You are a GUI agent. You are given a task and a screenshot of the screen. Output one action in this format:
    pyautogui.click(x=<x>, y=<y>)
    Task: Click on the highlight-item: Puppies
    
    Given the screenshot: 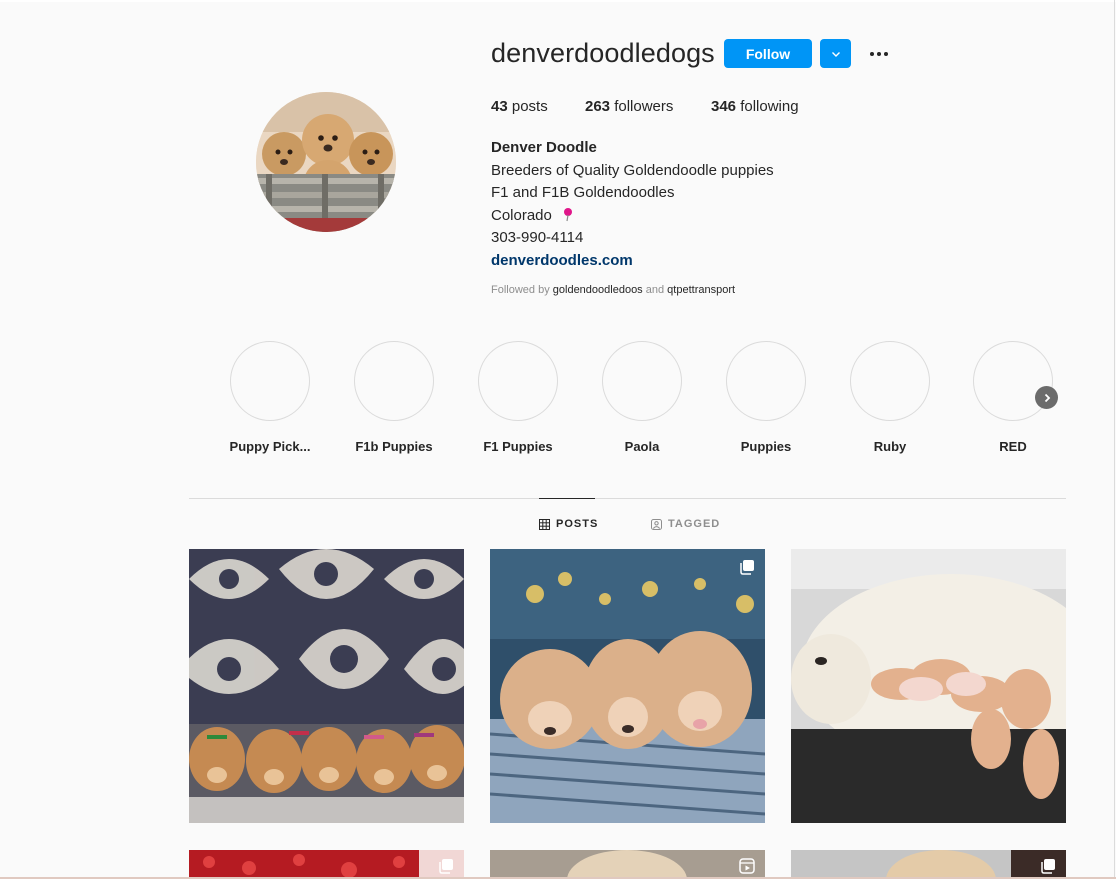 What is the action you would take?
    pyautogui.click(x=766, y=397)
    